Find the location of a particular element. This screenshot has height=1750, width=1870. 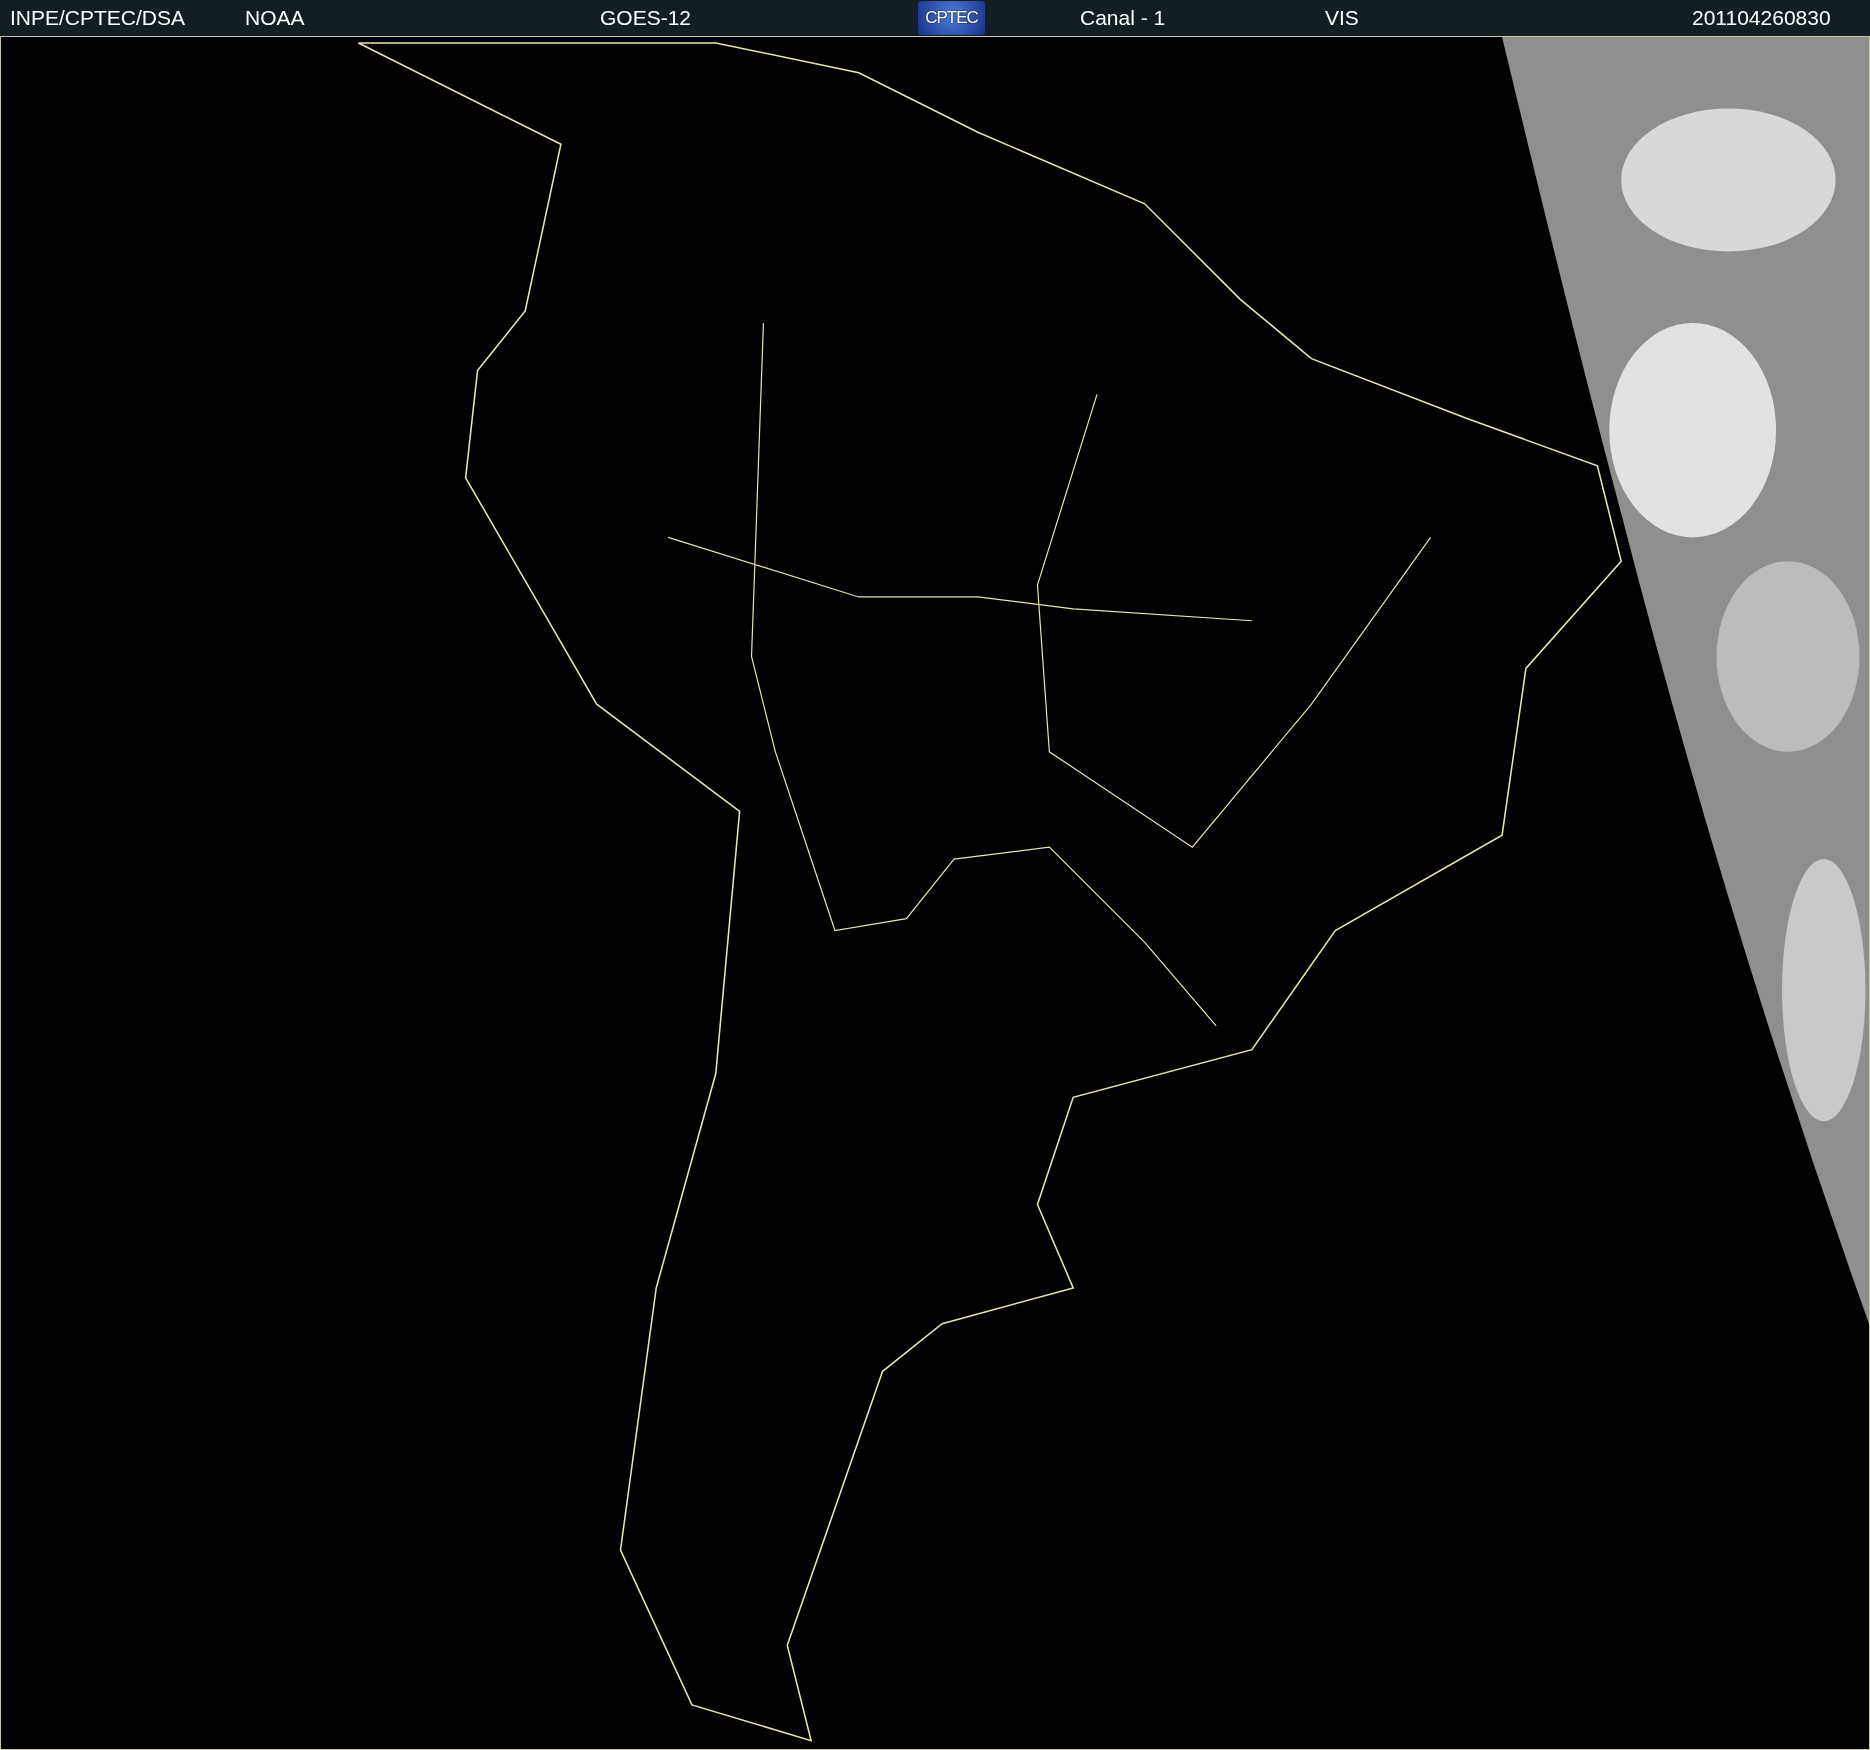

header-label: VIS is located at coordinates (1342, 18).